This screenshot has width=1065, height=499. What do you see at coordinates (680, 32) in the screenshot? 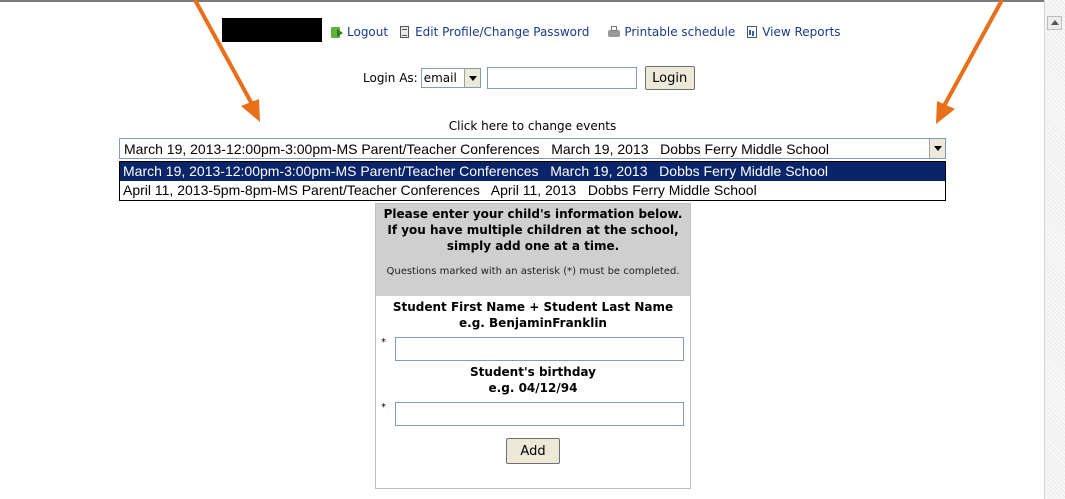
I see `printable-schedule-label: Printable schedule` at bounding box center [680, 32].